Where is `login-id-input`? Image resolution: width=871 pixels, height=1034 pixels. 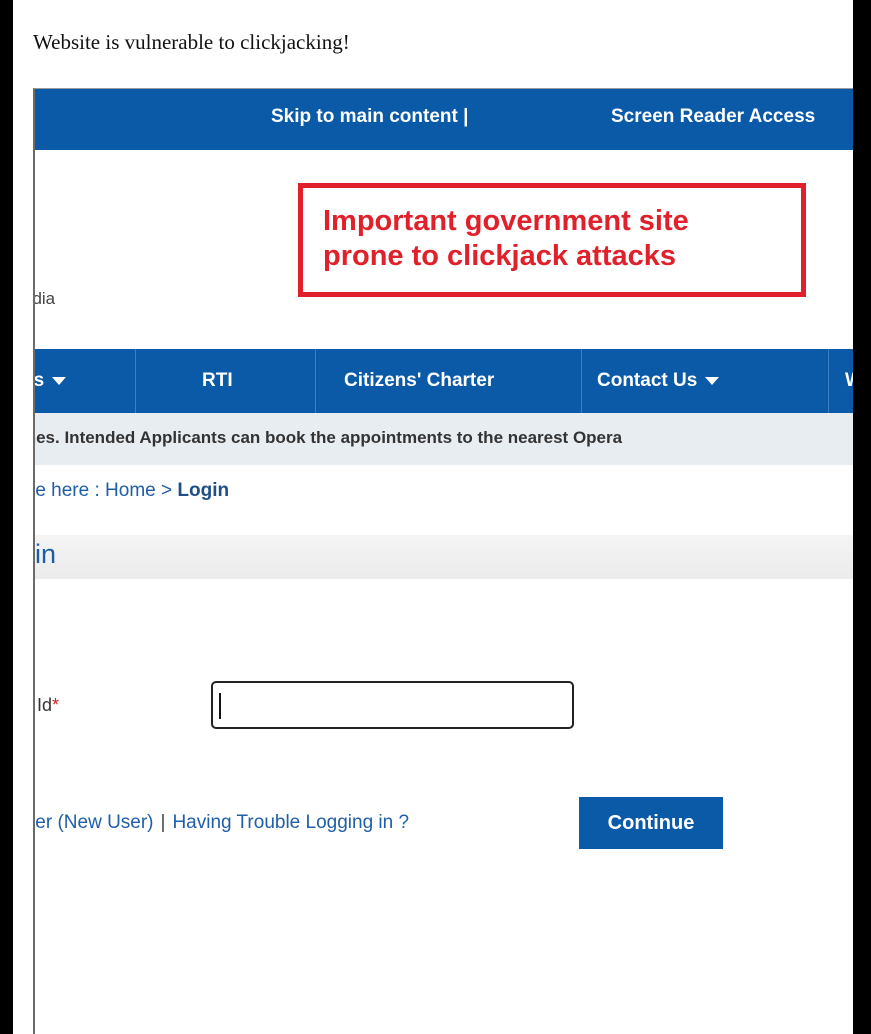
login-id-input is located at coordinates (392, 705).